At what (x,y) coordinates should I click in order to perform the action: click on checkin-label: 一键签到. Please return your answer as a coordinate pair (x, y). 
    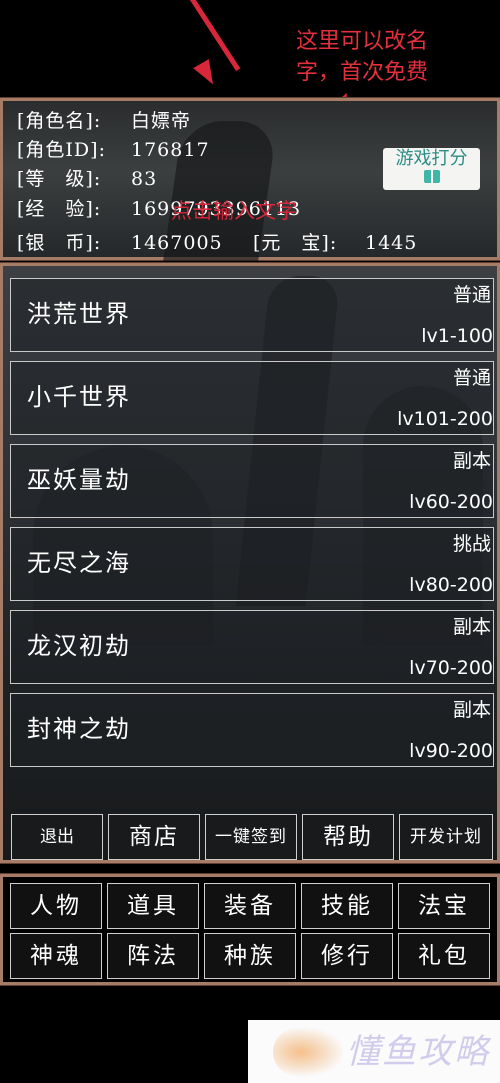
    Looking at the image, I should click on (251, 837).